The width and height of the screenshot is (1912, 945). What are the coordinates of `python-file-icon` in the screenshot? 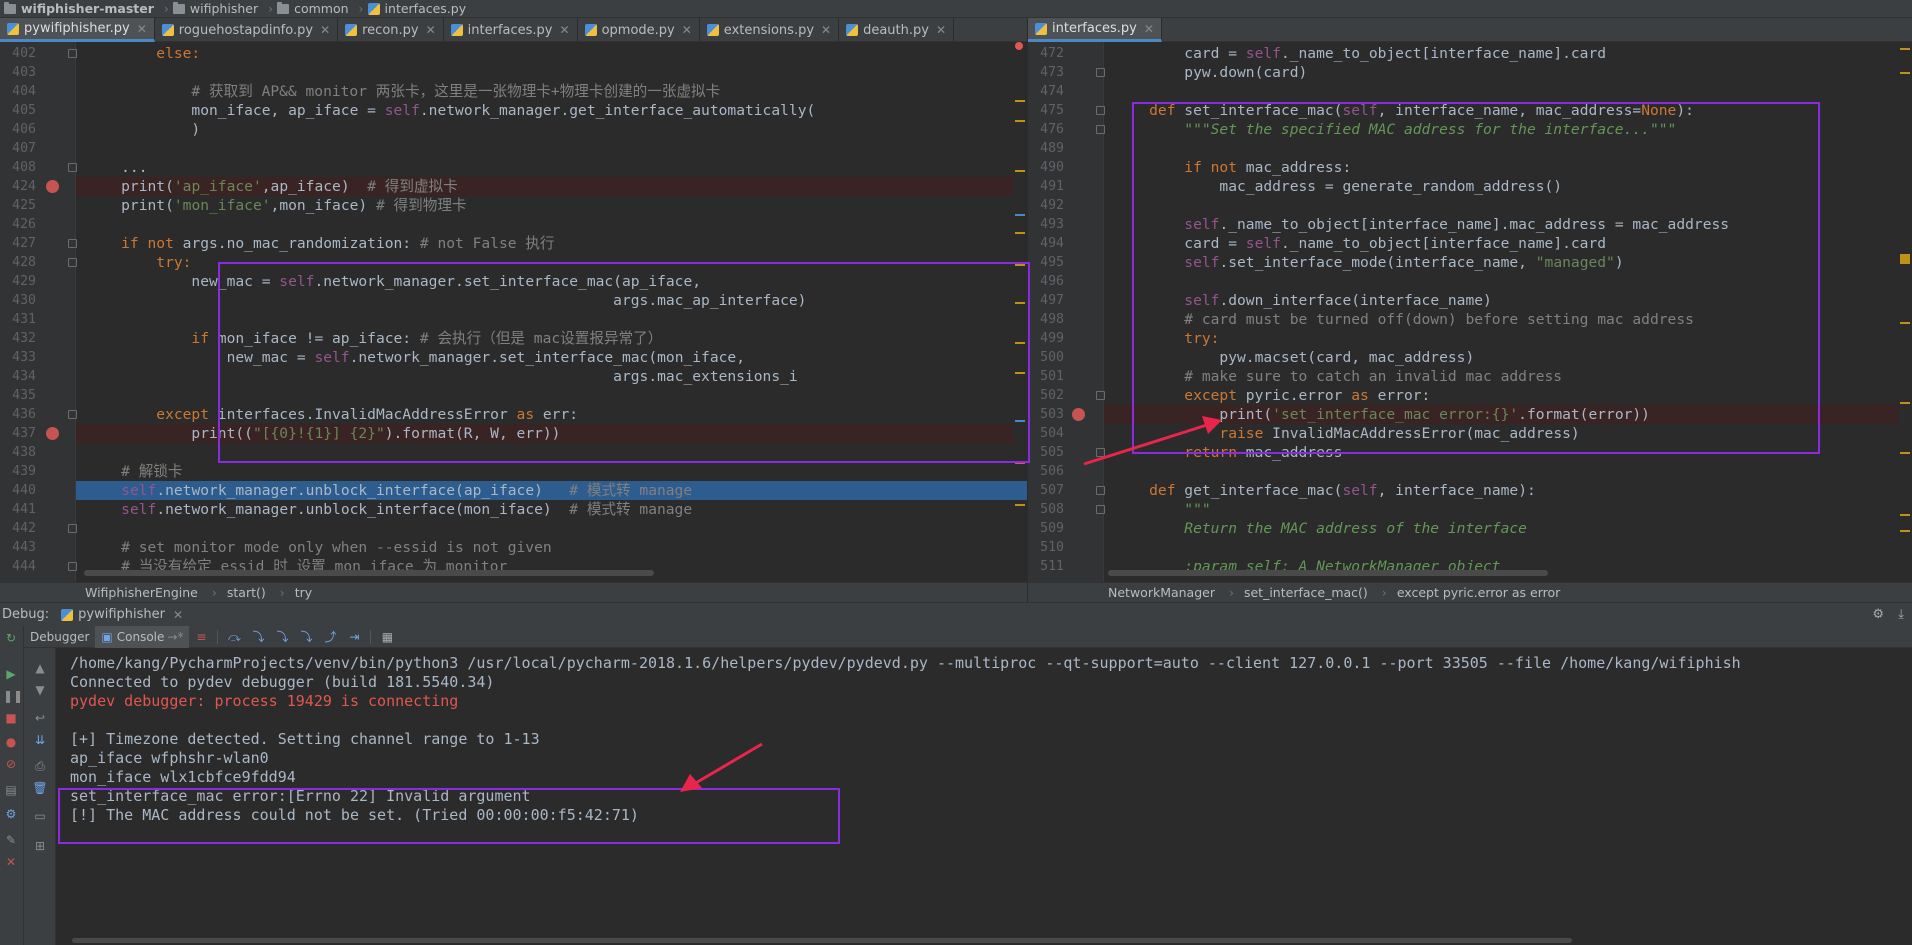 It's located at (167, 30).